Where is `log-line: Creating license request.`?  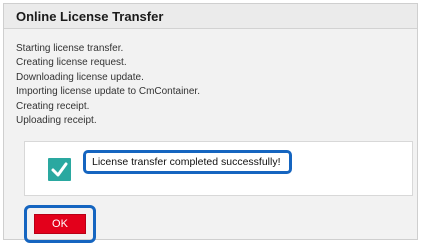
log-line: Creating license request. is located at coordinates (71, 63).